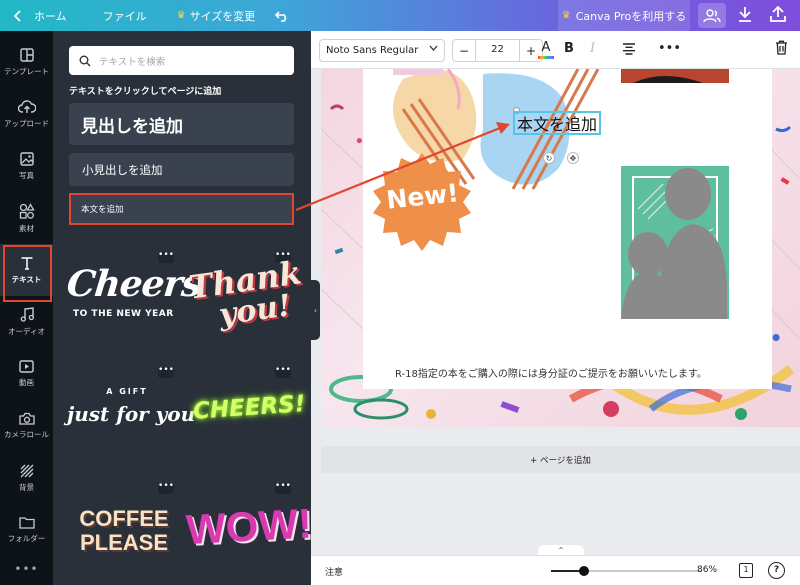  What do you see at coordinates (247, 526) in the screenshot?
I see `tile-text: WOW!` at bounding box center [247, 526].